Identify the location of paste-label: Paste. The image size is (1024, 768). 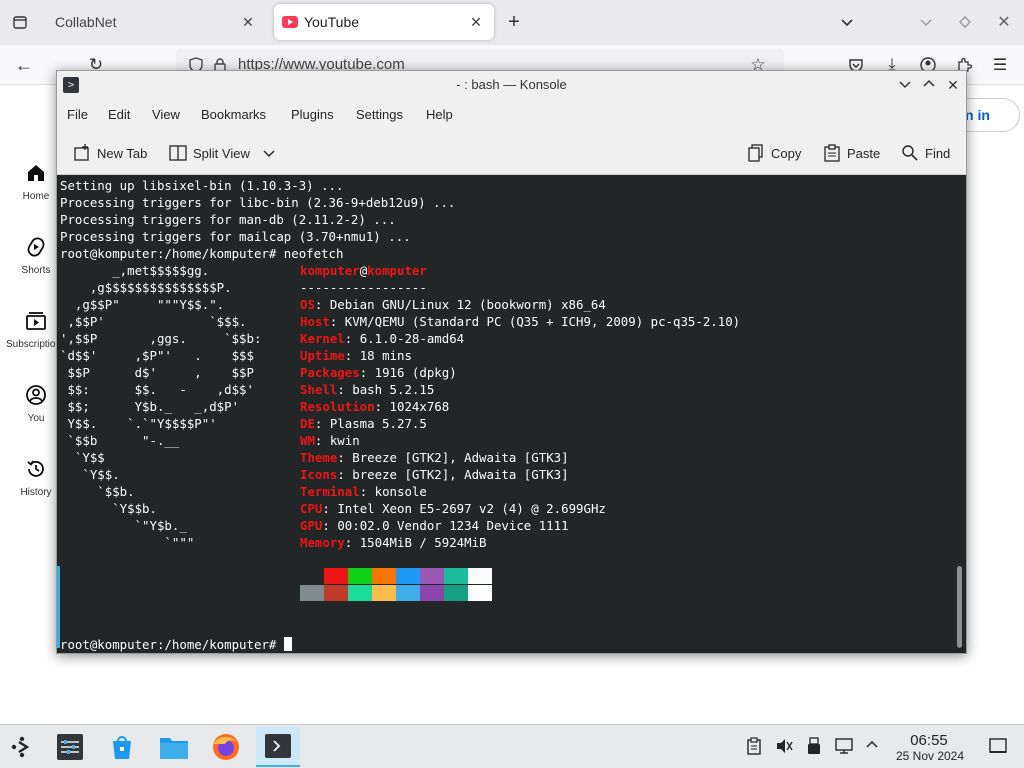
(864, 153).